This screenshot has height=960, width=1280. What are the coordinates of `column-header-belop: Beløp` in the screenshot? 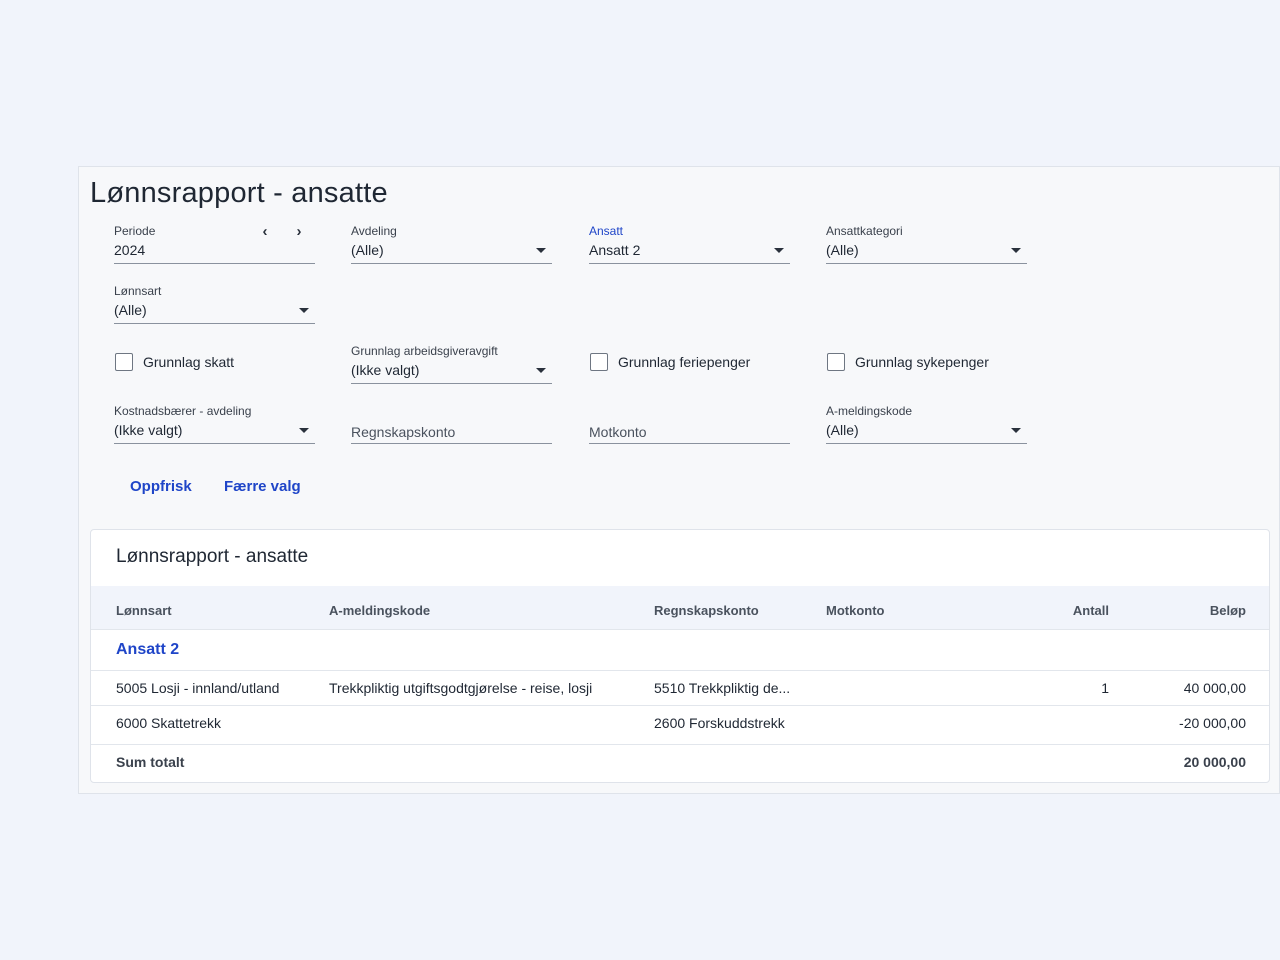 It's located at (1196, 610).